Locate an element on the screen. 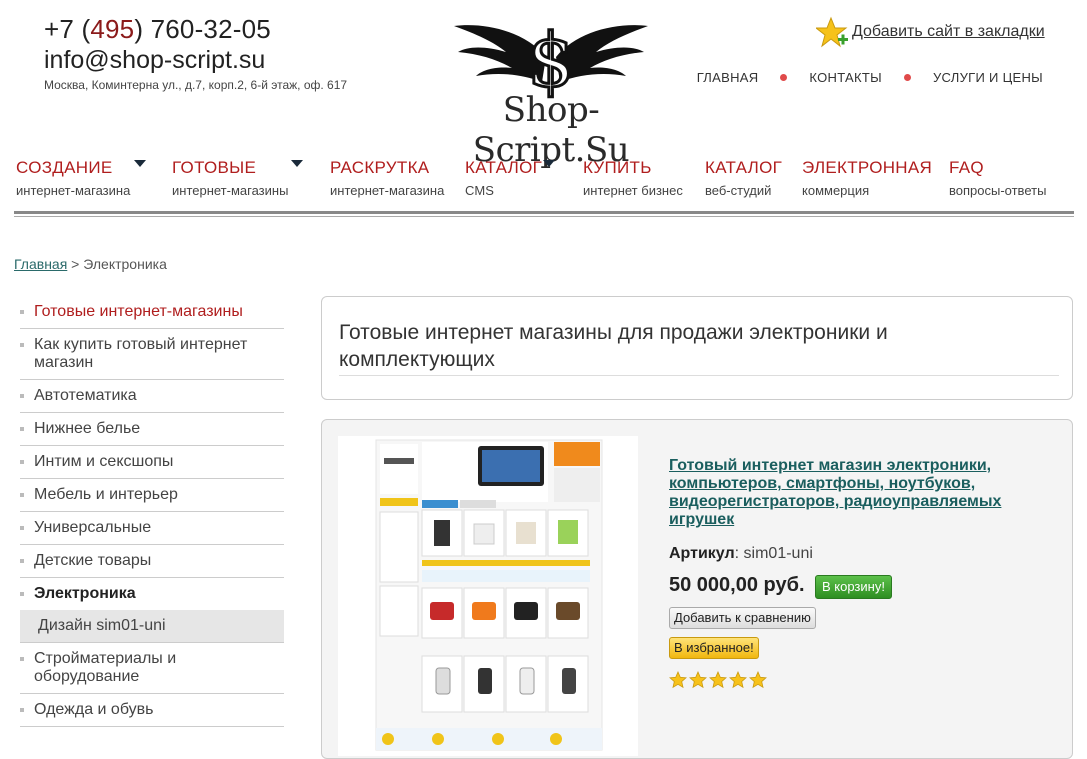 The width and height of the screenshot is (1087, 759). breadcrumb-home: Главная is located at coordinates (40, 264).